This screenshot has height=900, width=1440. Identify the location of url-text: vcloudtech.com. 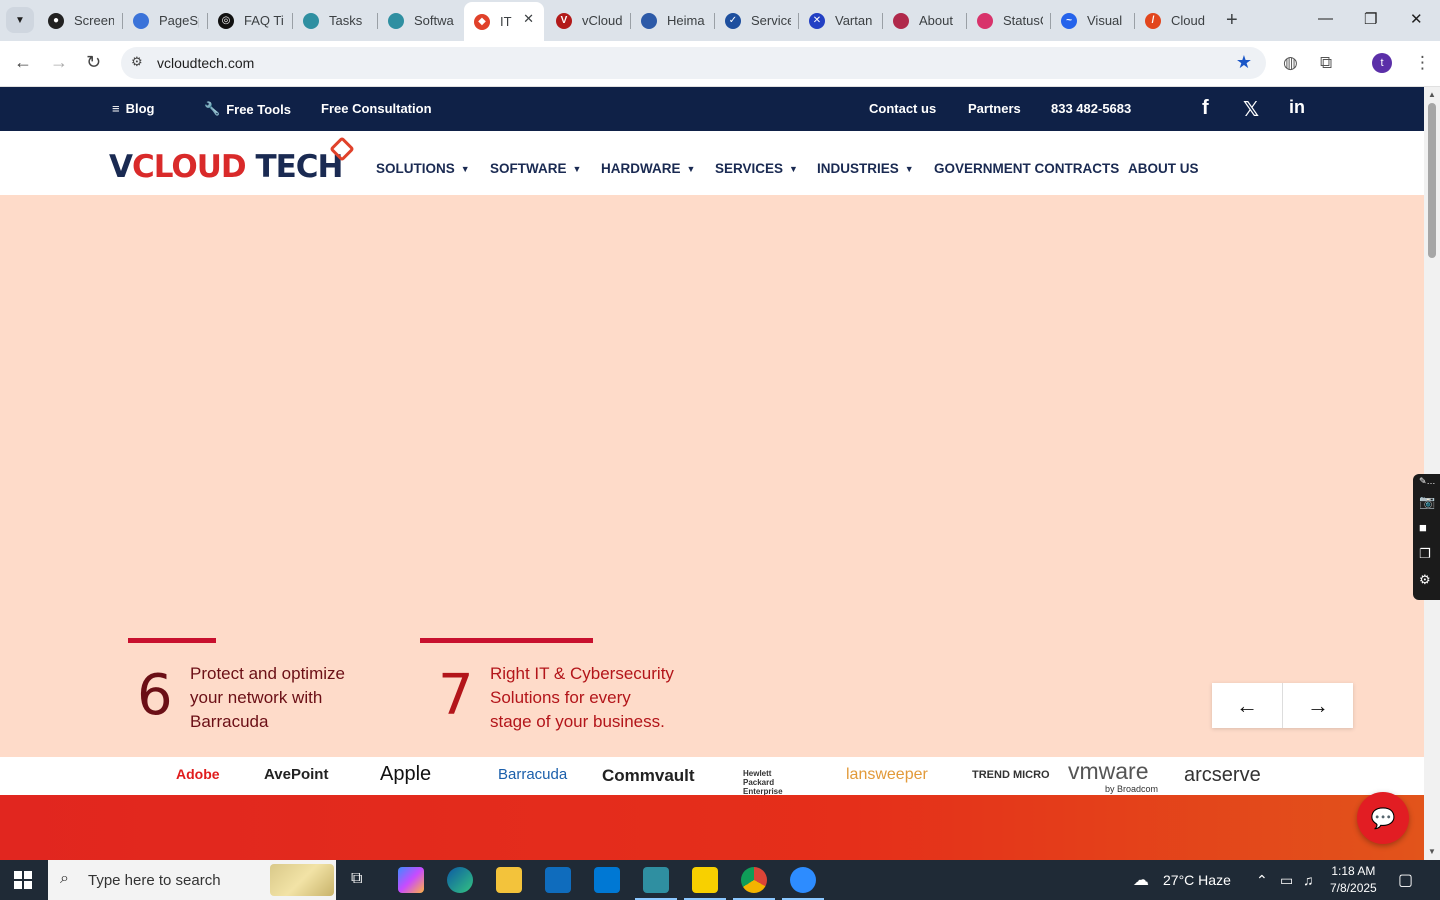
(205, 63).